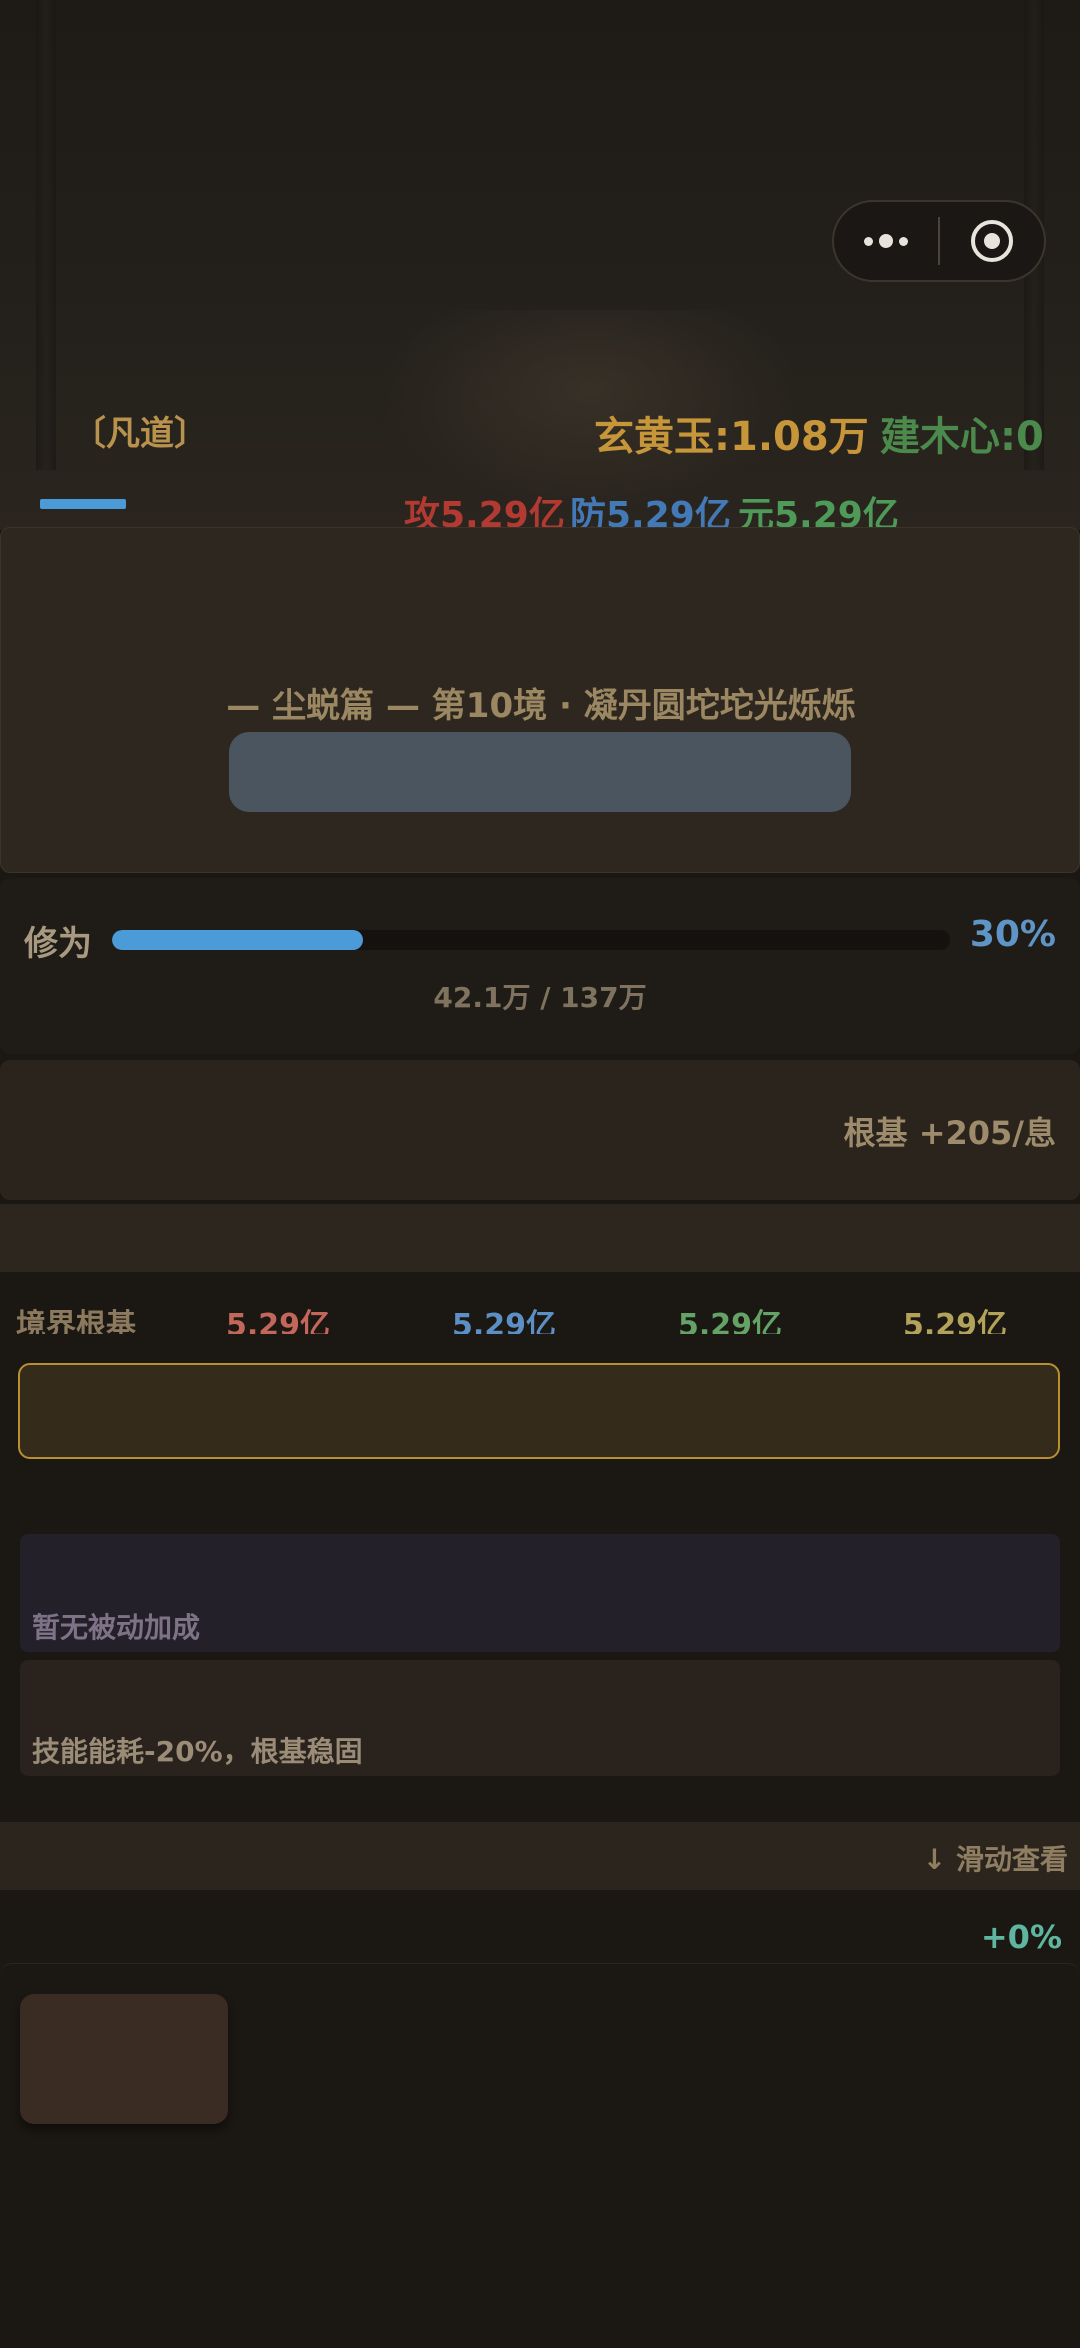 This screenshot has width=1080, height=2348. Describe the element at coordinates (540, 997) in the screenshot. I see `cultivation-count: 42.1万 / 137万` at that location.